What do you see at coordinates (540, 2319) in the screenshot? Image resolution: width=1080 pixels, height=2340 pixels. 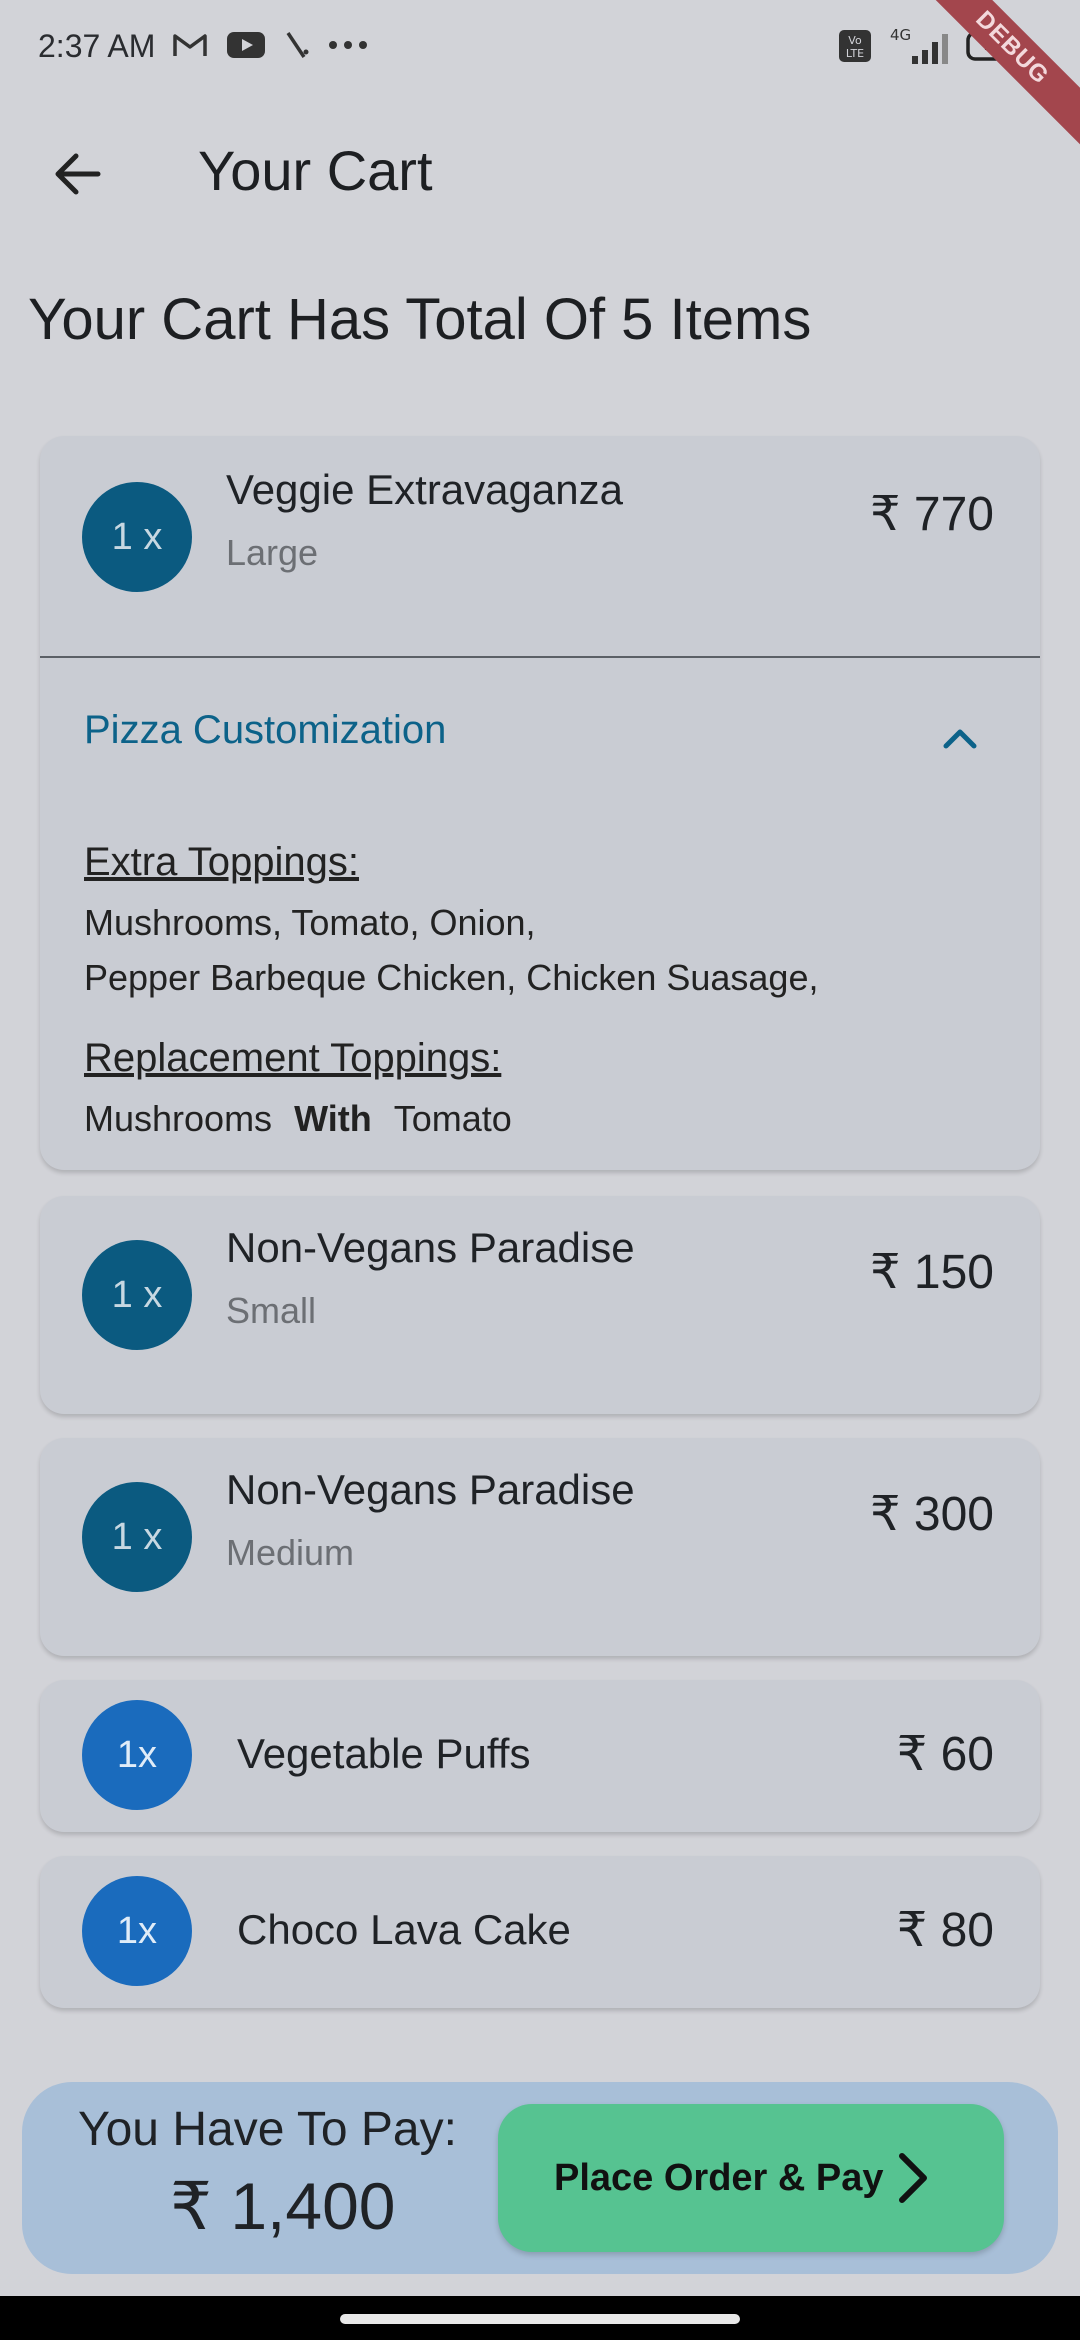 I see `home-indicator` at bounding box center [540, 2319].